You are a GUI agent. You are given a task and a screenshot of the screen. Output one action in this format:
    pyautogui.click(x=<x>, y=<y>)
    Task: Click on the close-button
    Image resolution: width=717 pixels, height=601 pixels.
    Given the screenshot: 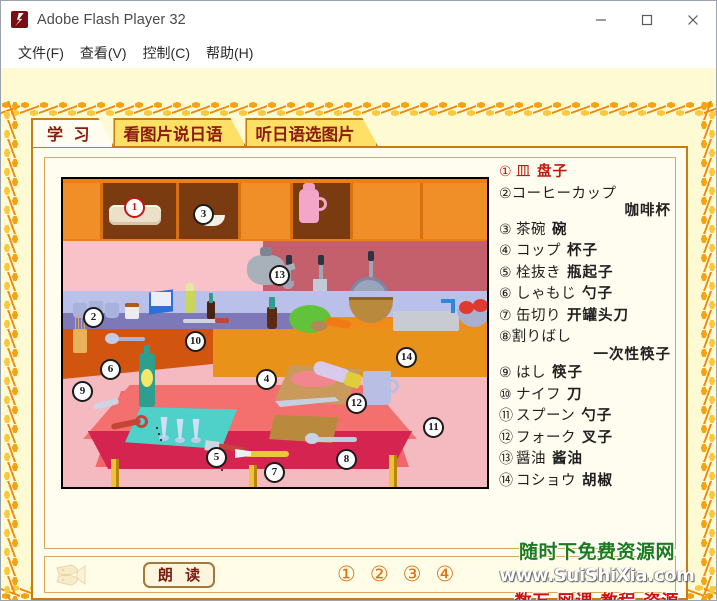 What is the action you would take?
    pyautogui.click(x=693, y=19)
    